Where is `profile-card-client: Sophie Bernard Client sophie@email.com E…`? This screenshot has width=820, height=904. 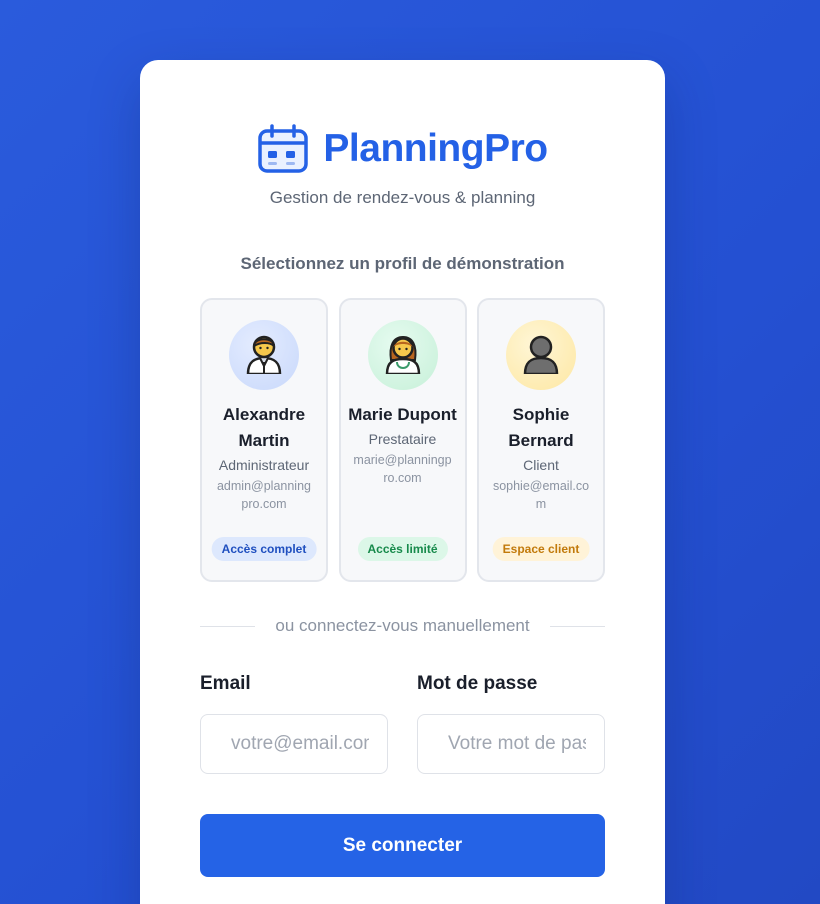
profile-card-client: Sophie Bernard Client sophie@email.com E… is located at coordinates (541, 440).